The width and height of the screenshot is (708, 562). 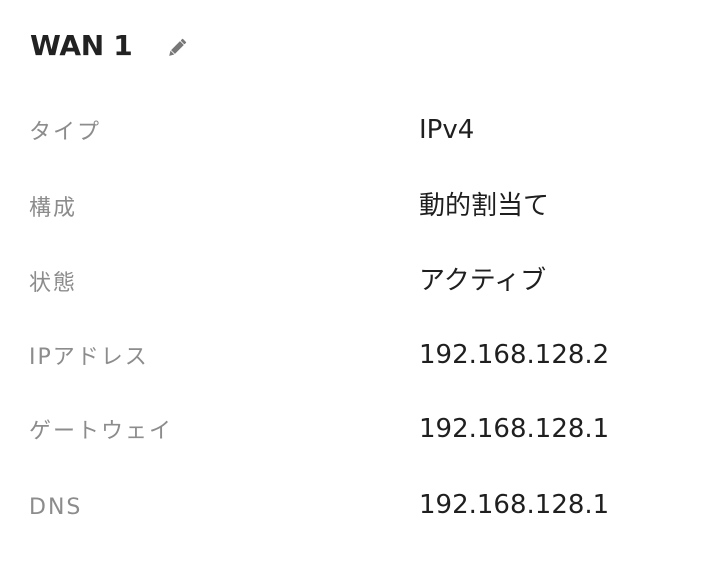 What do you see at coordinates (484, 206) in the screenshot?
I see `config-value: 動的割当て` at bounding box center [484, 206].